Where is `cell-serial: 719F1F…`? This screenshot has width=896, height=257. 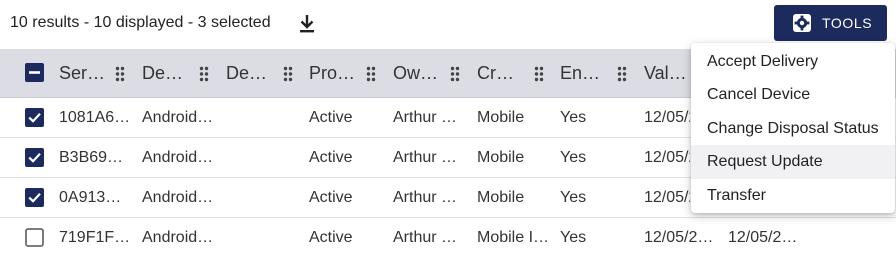 cell-serial: 719F1F… is located at coordinates (95, 237).